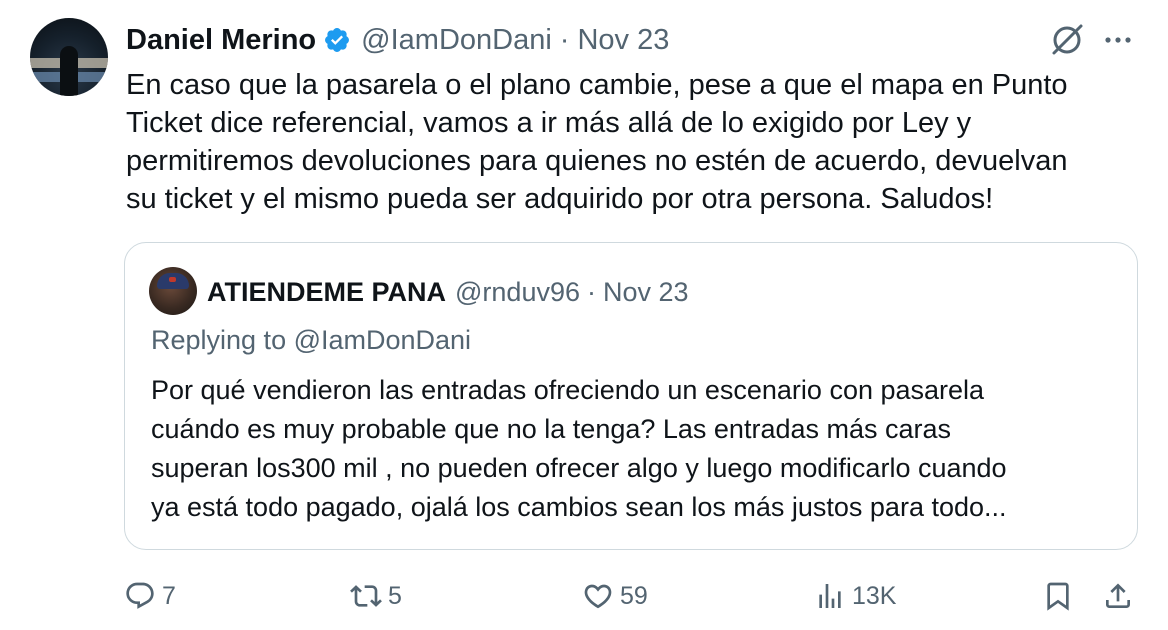 The image size is (1168, 630). What do you see at coordinates (598, 596) in the screenshot?
I see `heart-icon` at bounding box center [598, 596].